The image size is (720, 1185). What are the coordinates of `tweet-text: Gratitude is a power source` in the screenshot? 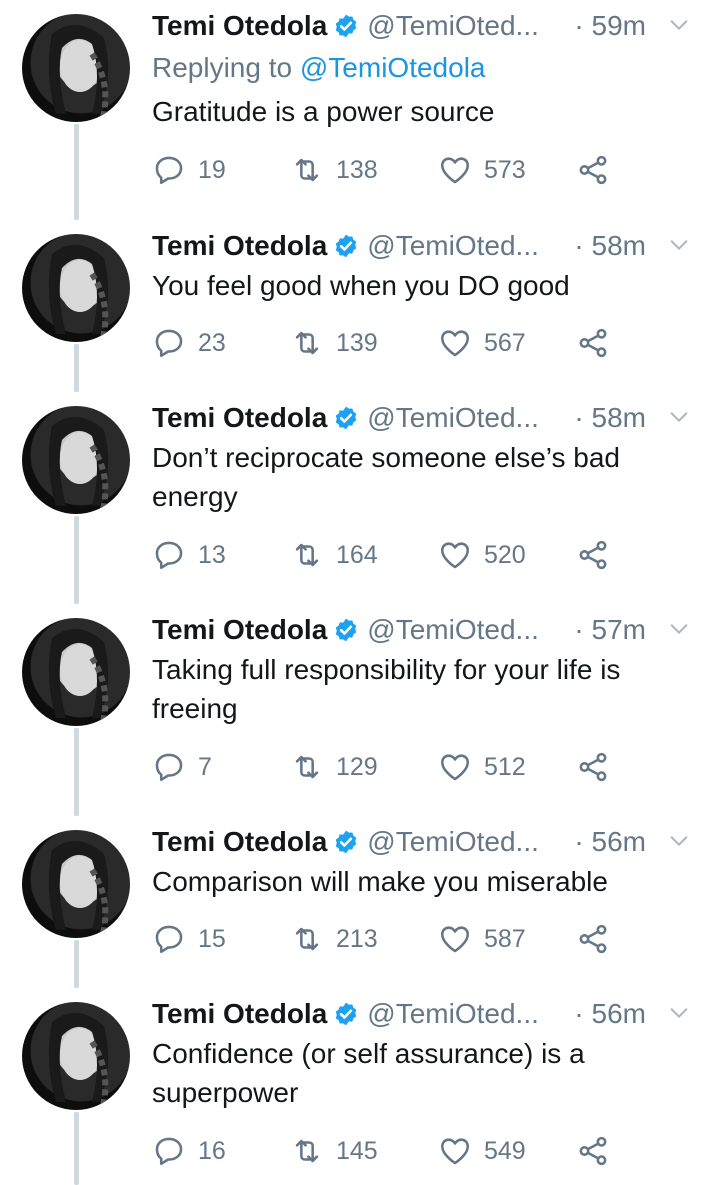 It's located at (323, 111).